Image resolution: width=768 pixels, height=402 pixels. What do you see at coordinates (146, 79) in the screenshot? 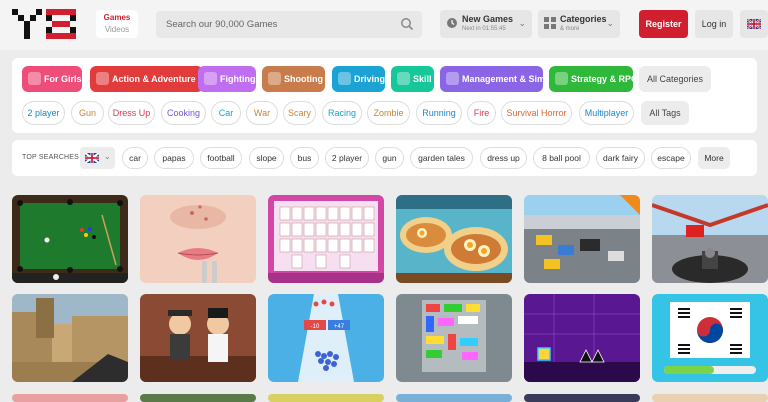
I see `category-action-adventure: Action & Adventure` at bounding box center [146, 79].